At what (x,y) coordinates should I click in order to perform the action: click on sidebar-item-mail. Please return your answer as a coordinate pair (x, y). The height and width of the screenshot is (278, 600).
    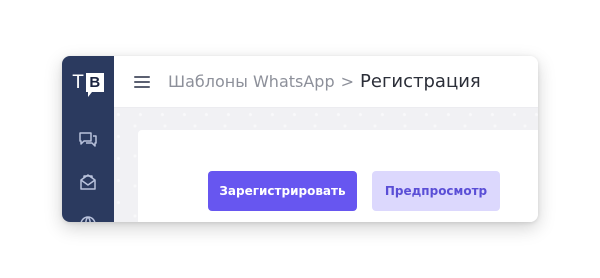
    Looking at the image, I should click on (88, 182).